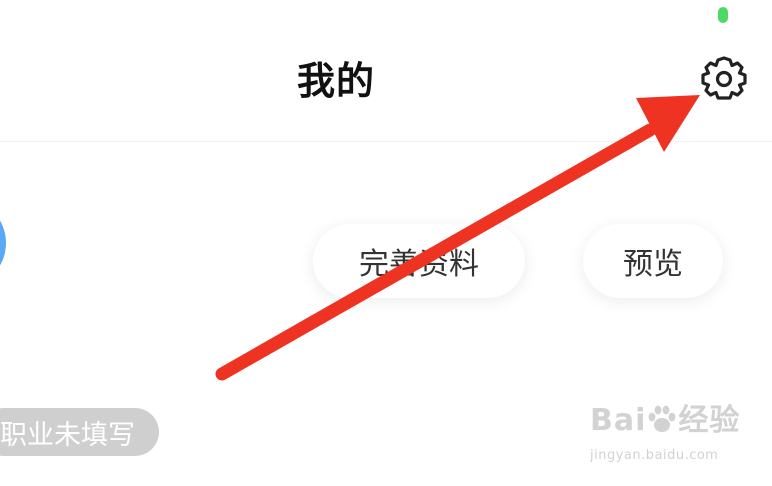 This screenshot has height=486, width=772. Describe the element at coordinates (665, 439) in the screenshot. I see `baidu-jingyan-watermark: Bai 经验 jingyan.baidu.com` at that location.